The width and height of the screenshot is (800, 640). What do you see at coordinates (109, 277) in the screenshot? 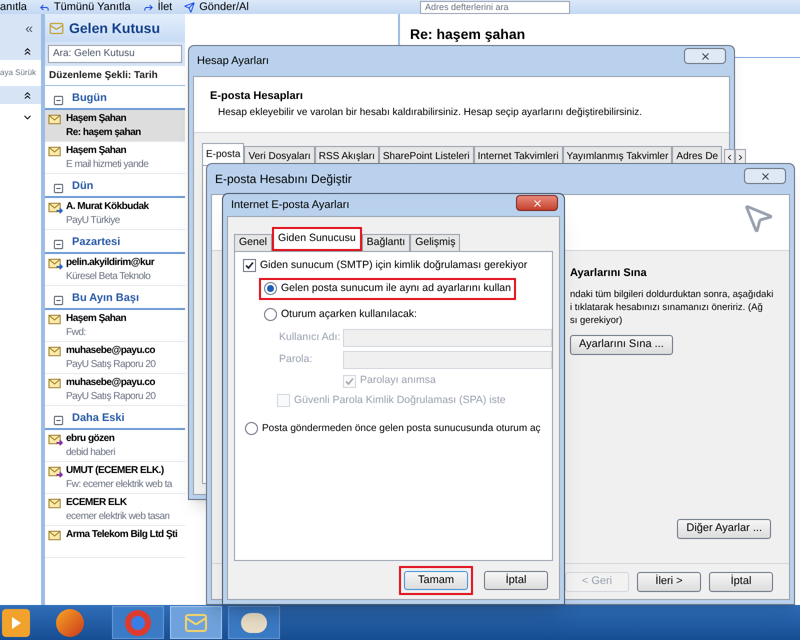
I see `mail-subject: Küresel Beta Teknolo` at bounding box center [109, 277].